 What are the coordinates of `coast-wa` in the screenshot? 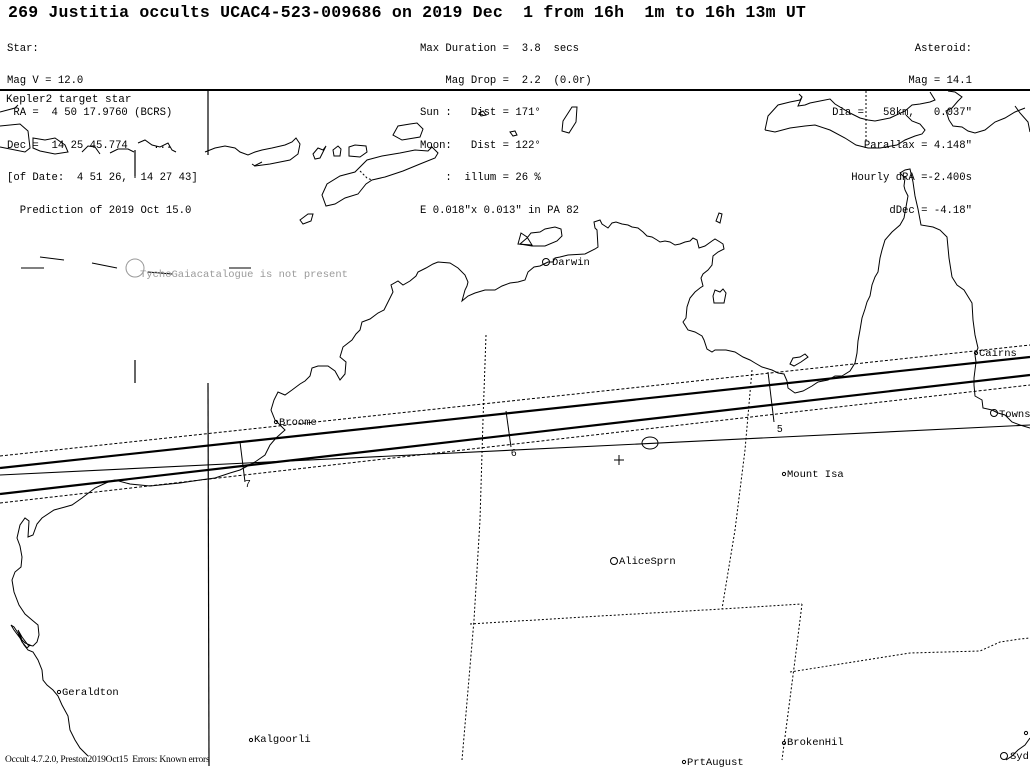 It's located at (120, 614).